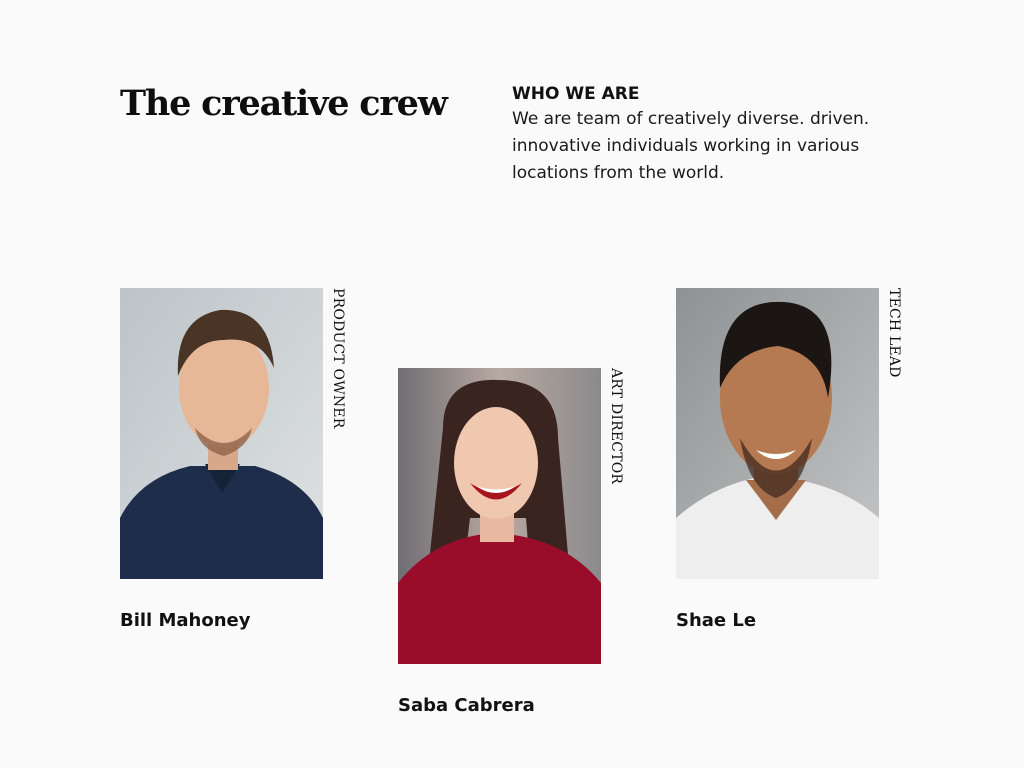 This screenshot has width=1024, height=768. I want to click on team-member-card: PRODUCT OWNER Bill Mahoney, so click(240, 468).